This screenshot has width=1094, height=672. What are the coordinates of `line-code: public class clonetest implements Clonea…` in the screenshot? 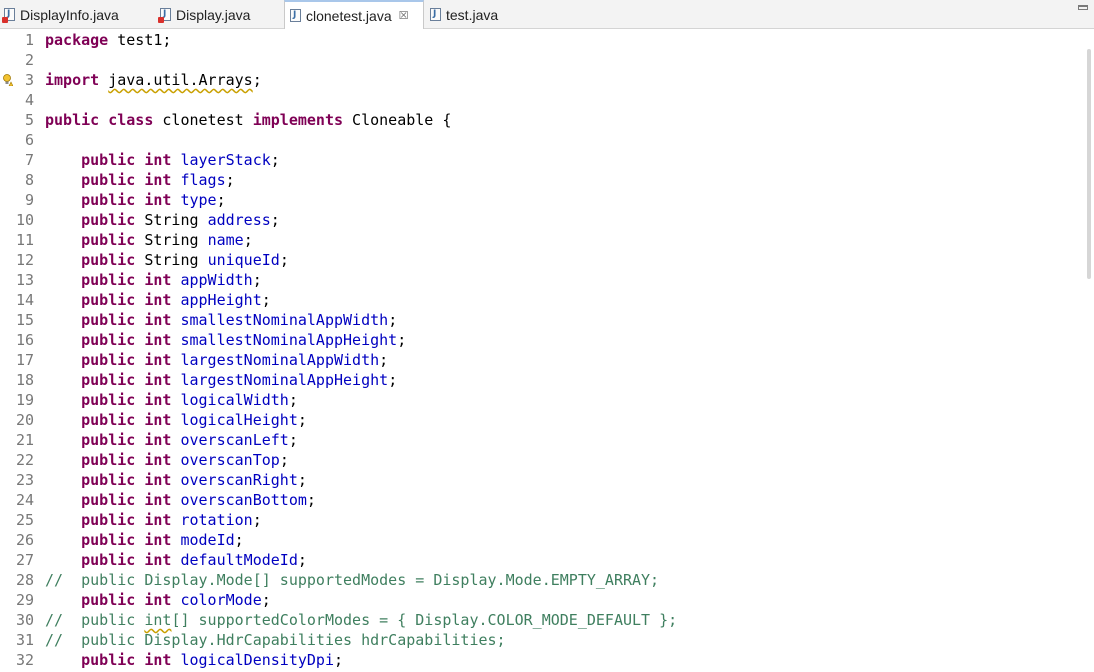 It's located at (248, 120).